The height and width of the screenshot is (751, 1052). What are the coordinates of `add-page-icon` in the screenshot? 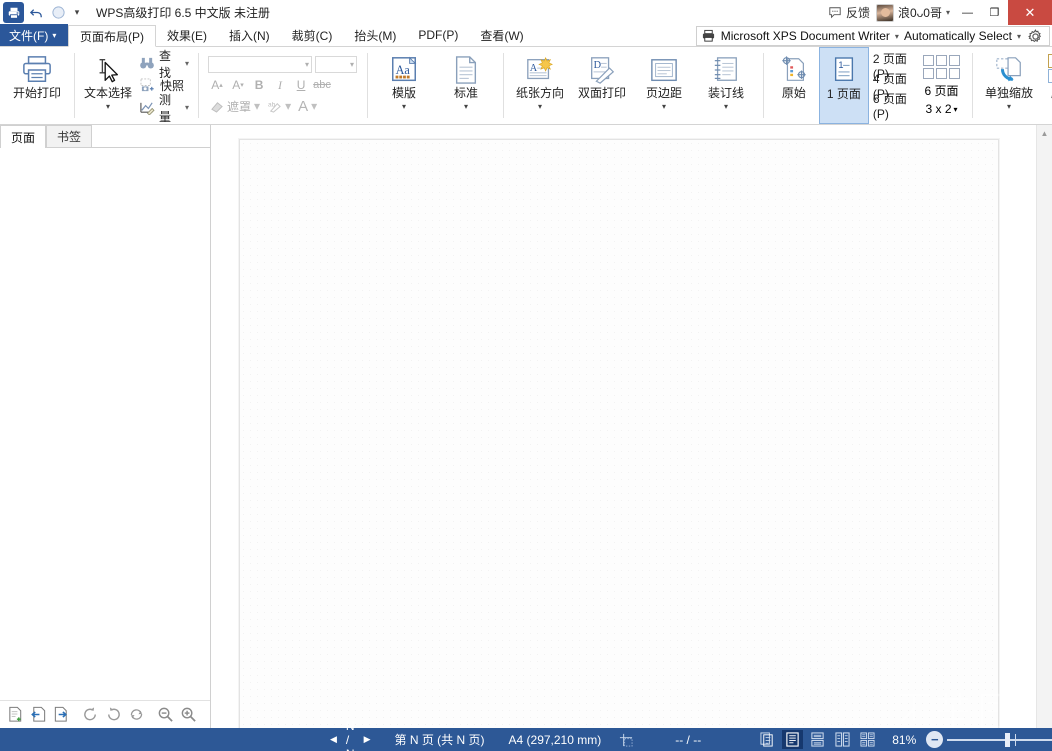 It's located at (15, 715).